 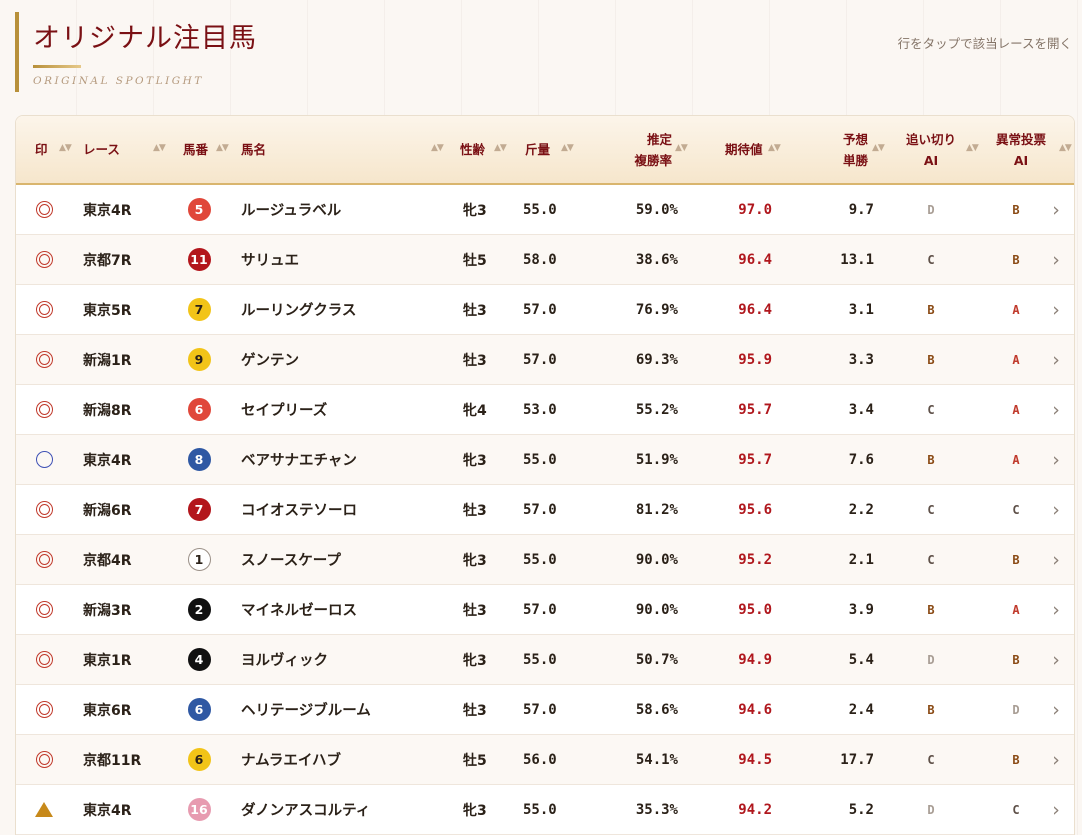 I want to click on header-odds-line2: 単勝, so click(x=855, y=160).